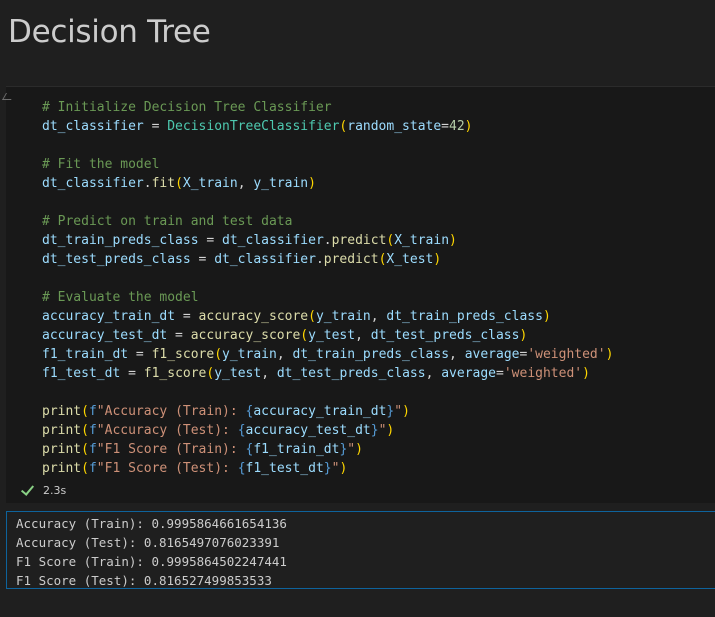  I want to click on output-line: F1 Score (Test): 0.816527499853533, so click(144, 580).